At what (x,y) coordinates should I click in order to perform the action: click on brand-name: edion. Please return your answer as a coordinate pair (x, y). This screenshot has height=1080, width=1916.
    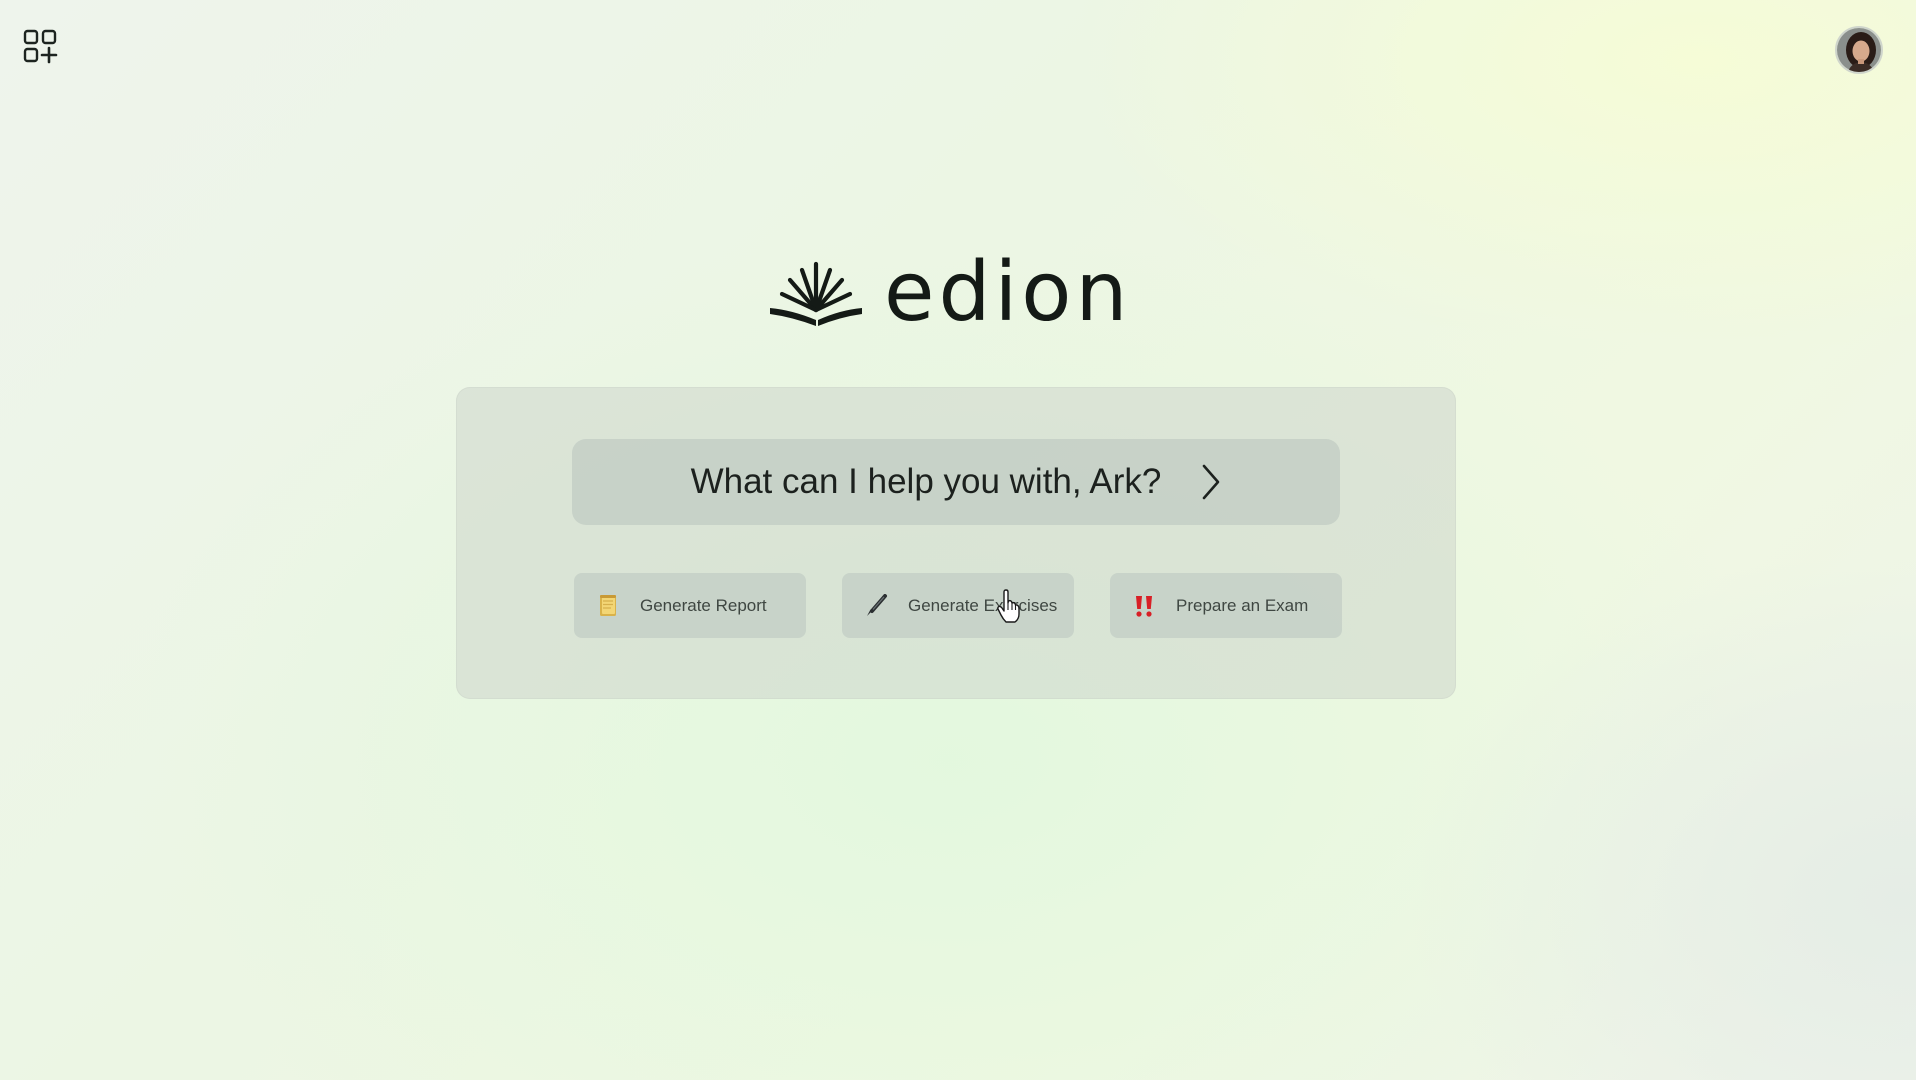
    Looking at the image, I should click on (1008, 292).